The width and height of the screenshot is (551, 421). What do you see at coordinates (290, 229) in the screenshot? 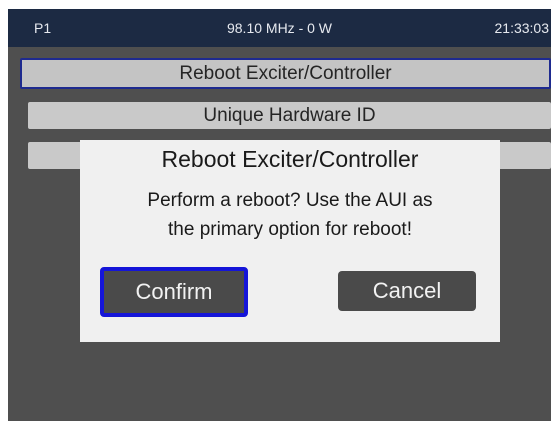
I see `dialog-message-line: the primary option for reboot!` at bounding box center [290, 229].